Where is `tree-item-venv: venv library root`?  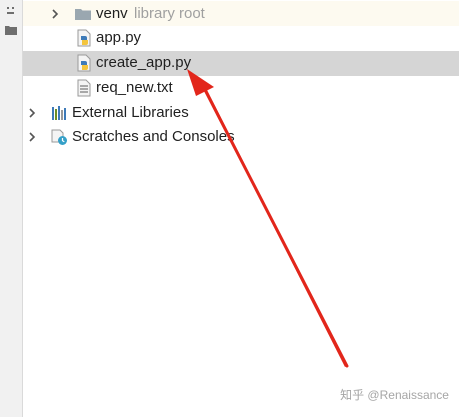 tree-item-venv: venv library root is located at coordinates (241, 13).